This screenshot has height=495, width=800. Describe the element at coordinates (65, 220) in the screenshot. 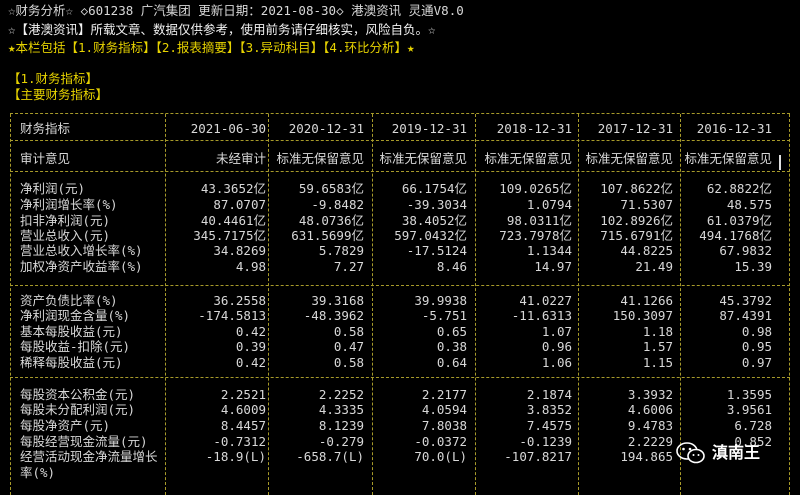

I see `row-label: 扣非净利润(元)` at that location.